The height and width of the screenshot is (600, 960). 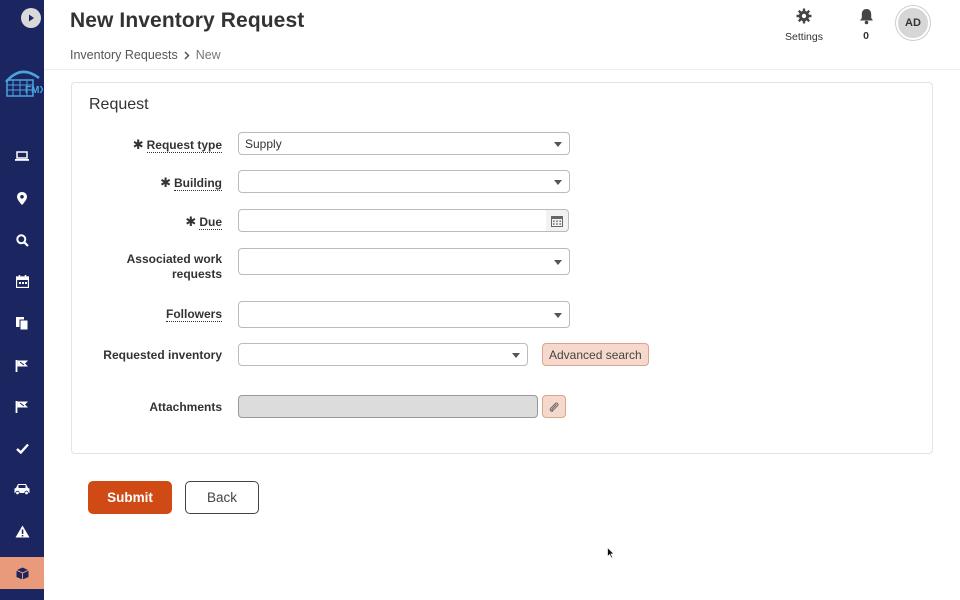 I want to click on building-label: ✱ Building, so click(x=191, y=183).